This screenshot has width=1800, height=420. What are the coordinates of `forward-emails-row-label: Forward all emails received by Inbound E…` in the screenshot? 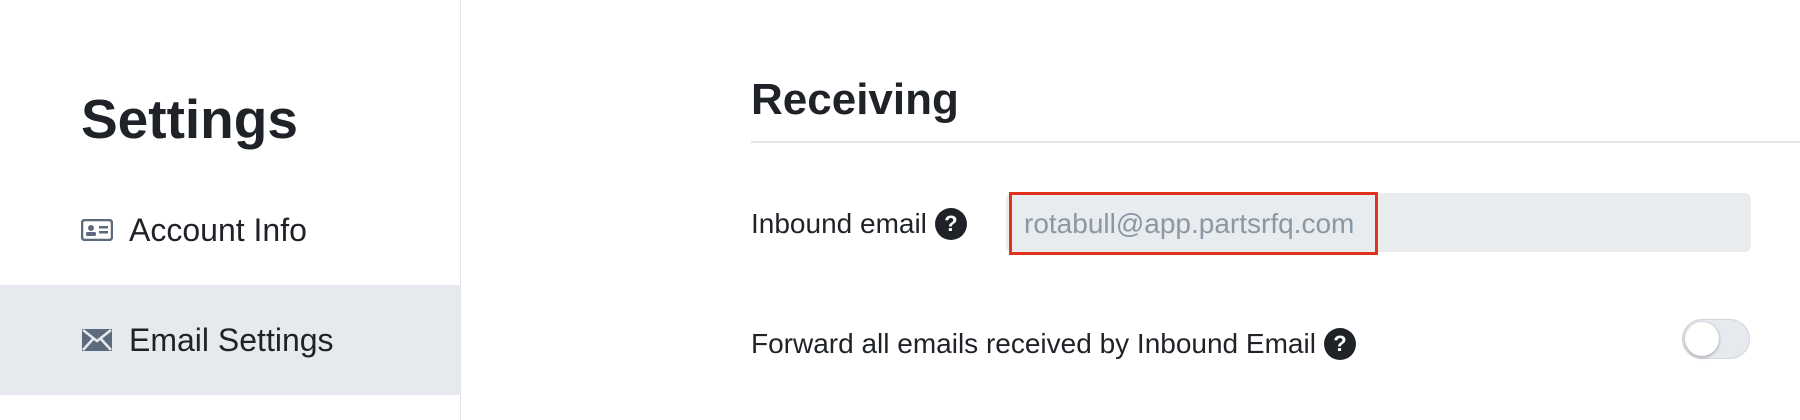 It's located at (1053, 344).